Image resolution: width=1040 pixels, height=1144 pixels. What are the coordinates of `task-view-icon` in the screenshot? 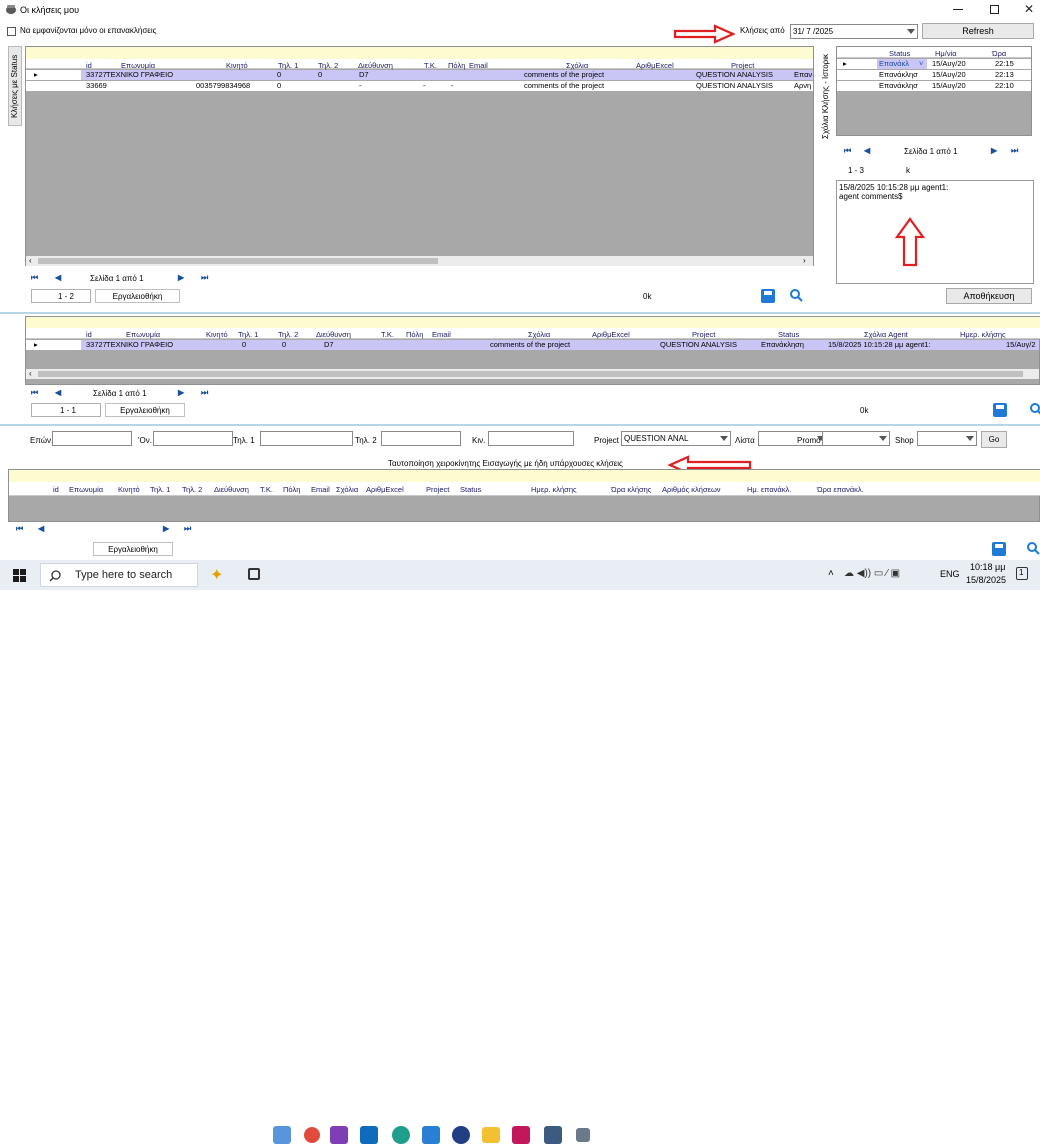 It's located at (254, 574).